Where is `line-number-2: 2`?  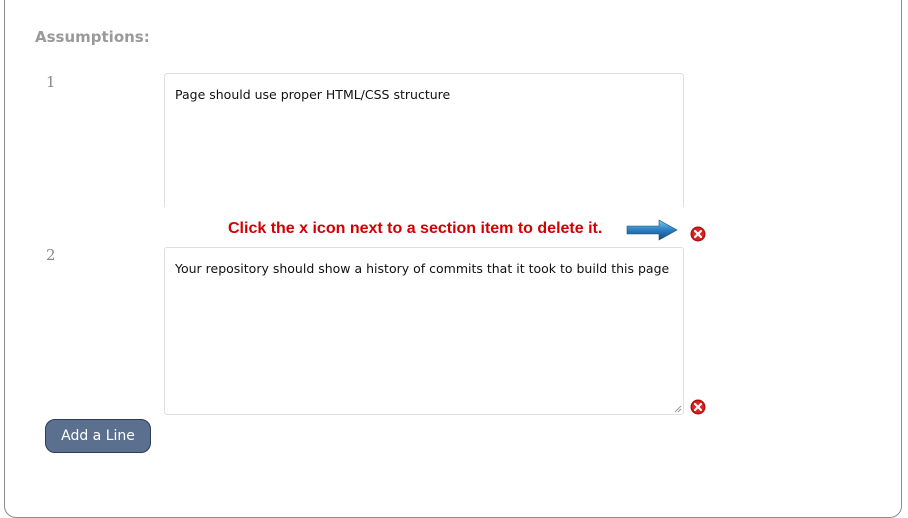 line-number-2: 2 is located at coordinates (51, 255).